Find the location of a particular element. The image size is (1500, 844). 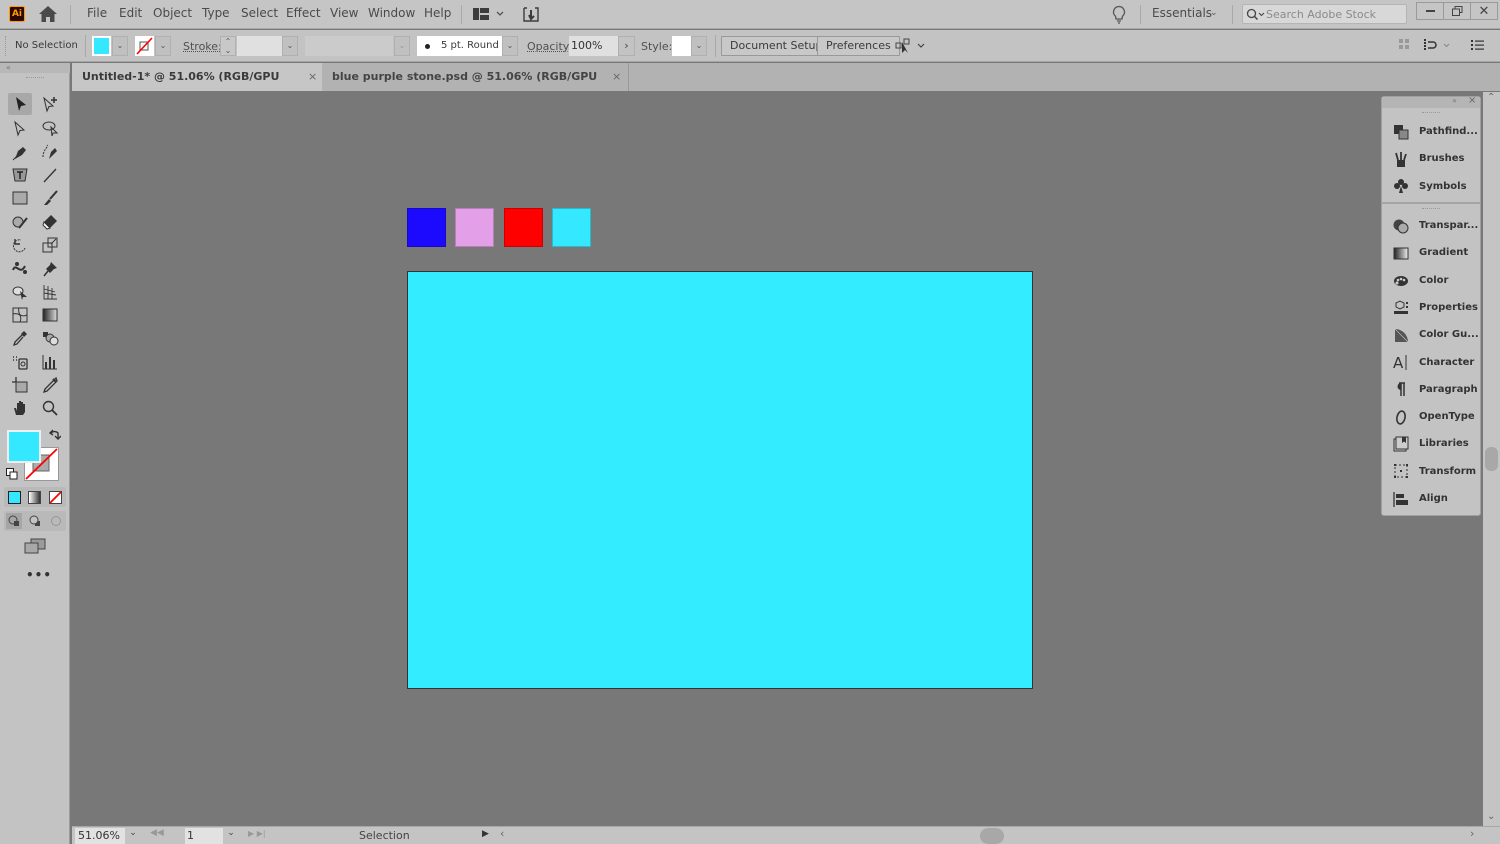

opacity-label: Opacity: is located at coordinates (549, 46).